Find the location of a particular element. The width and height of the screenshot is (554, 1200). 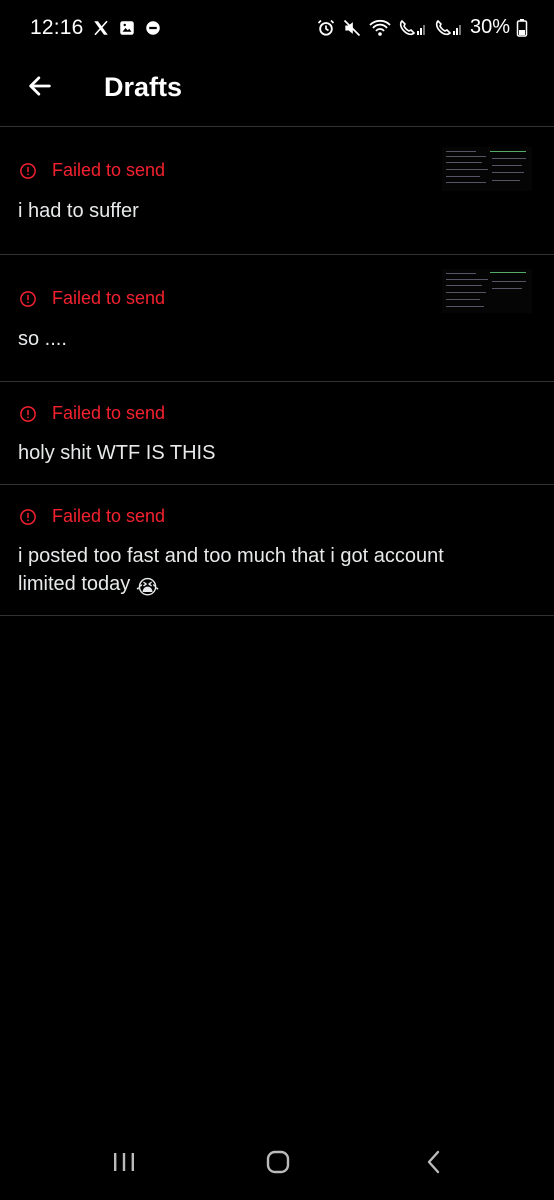

battery-icon is located at coordinates (522, 28).